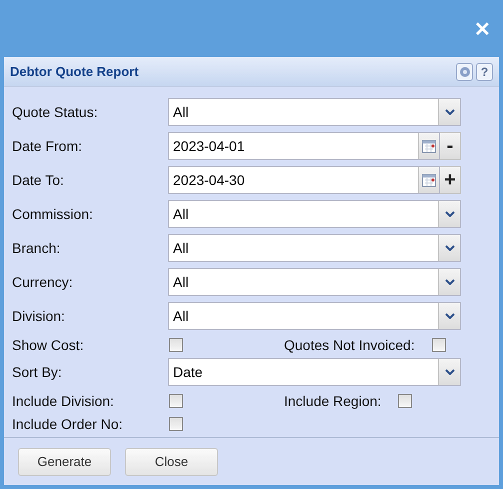 The height and width of the screenshot is (489, 503). Describe the element at coordinates (450, 146) in the screenshot. I see `step-button: -` at that location.